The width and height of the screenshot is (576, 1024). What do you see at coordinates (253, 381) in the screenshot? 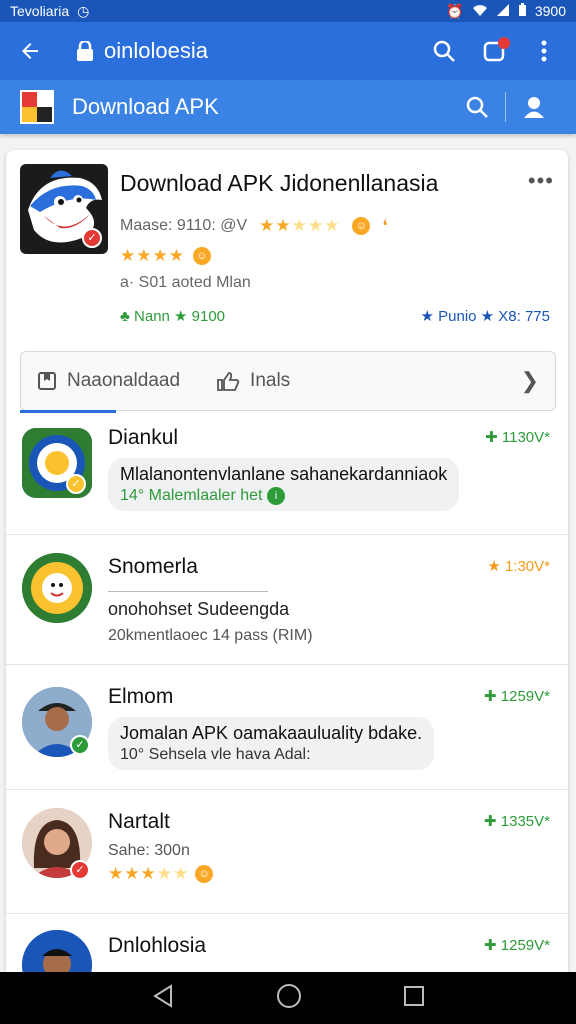
I see `tab-details: Inals` at bounding box center [253, 381].